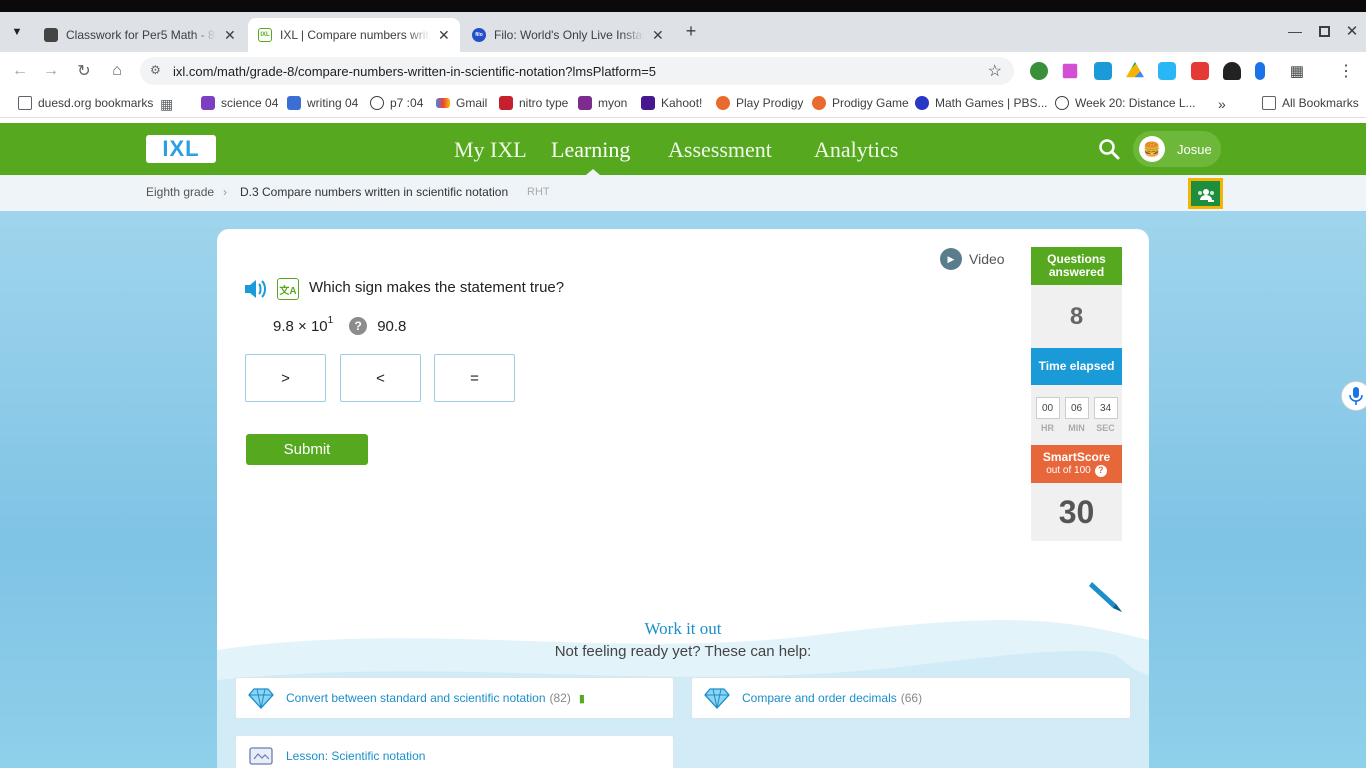  What do you see at coordinates (25, 103) in the screenshot?
I see `folder-icon` at bounding box center [25, 103].